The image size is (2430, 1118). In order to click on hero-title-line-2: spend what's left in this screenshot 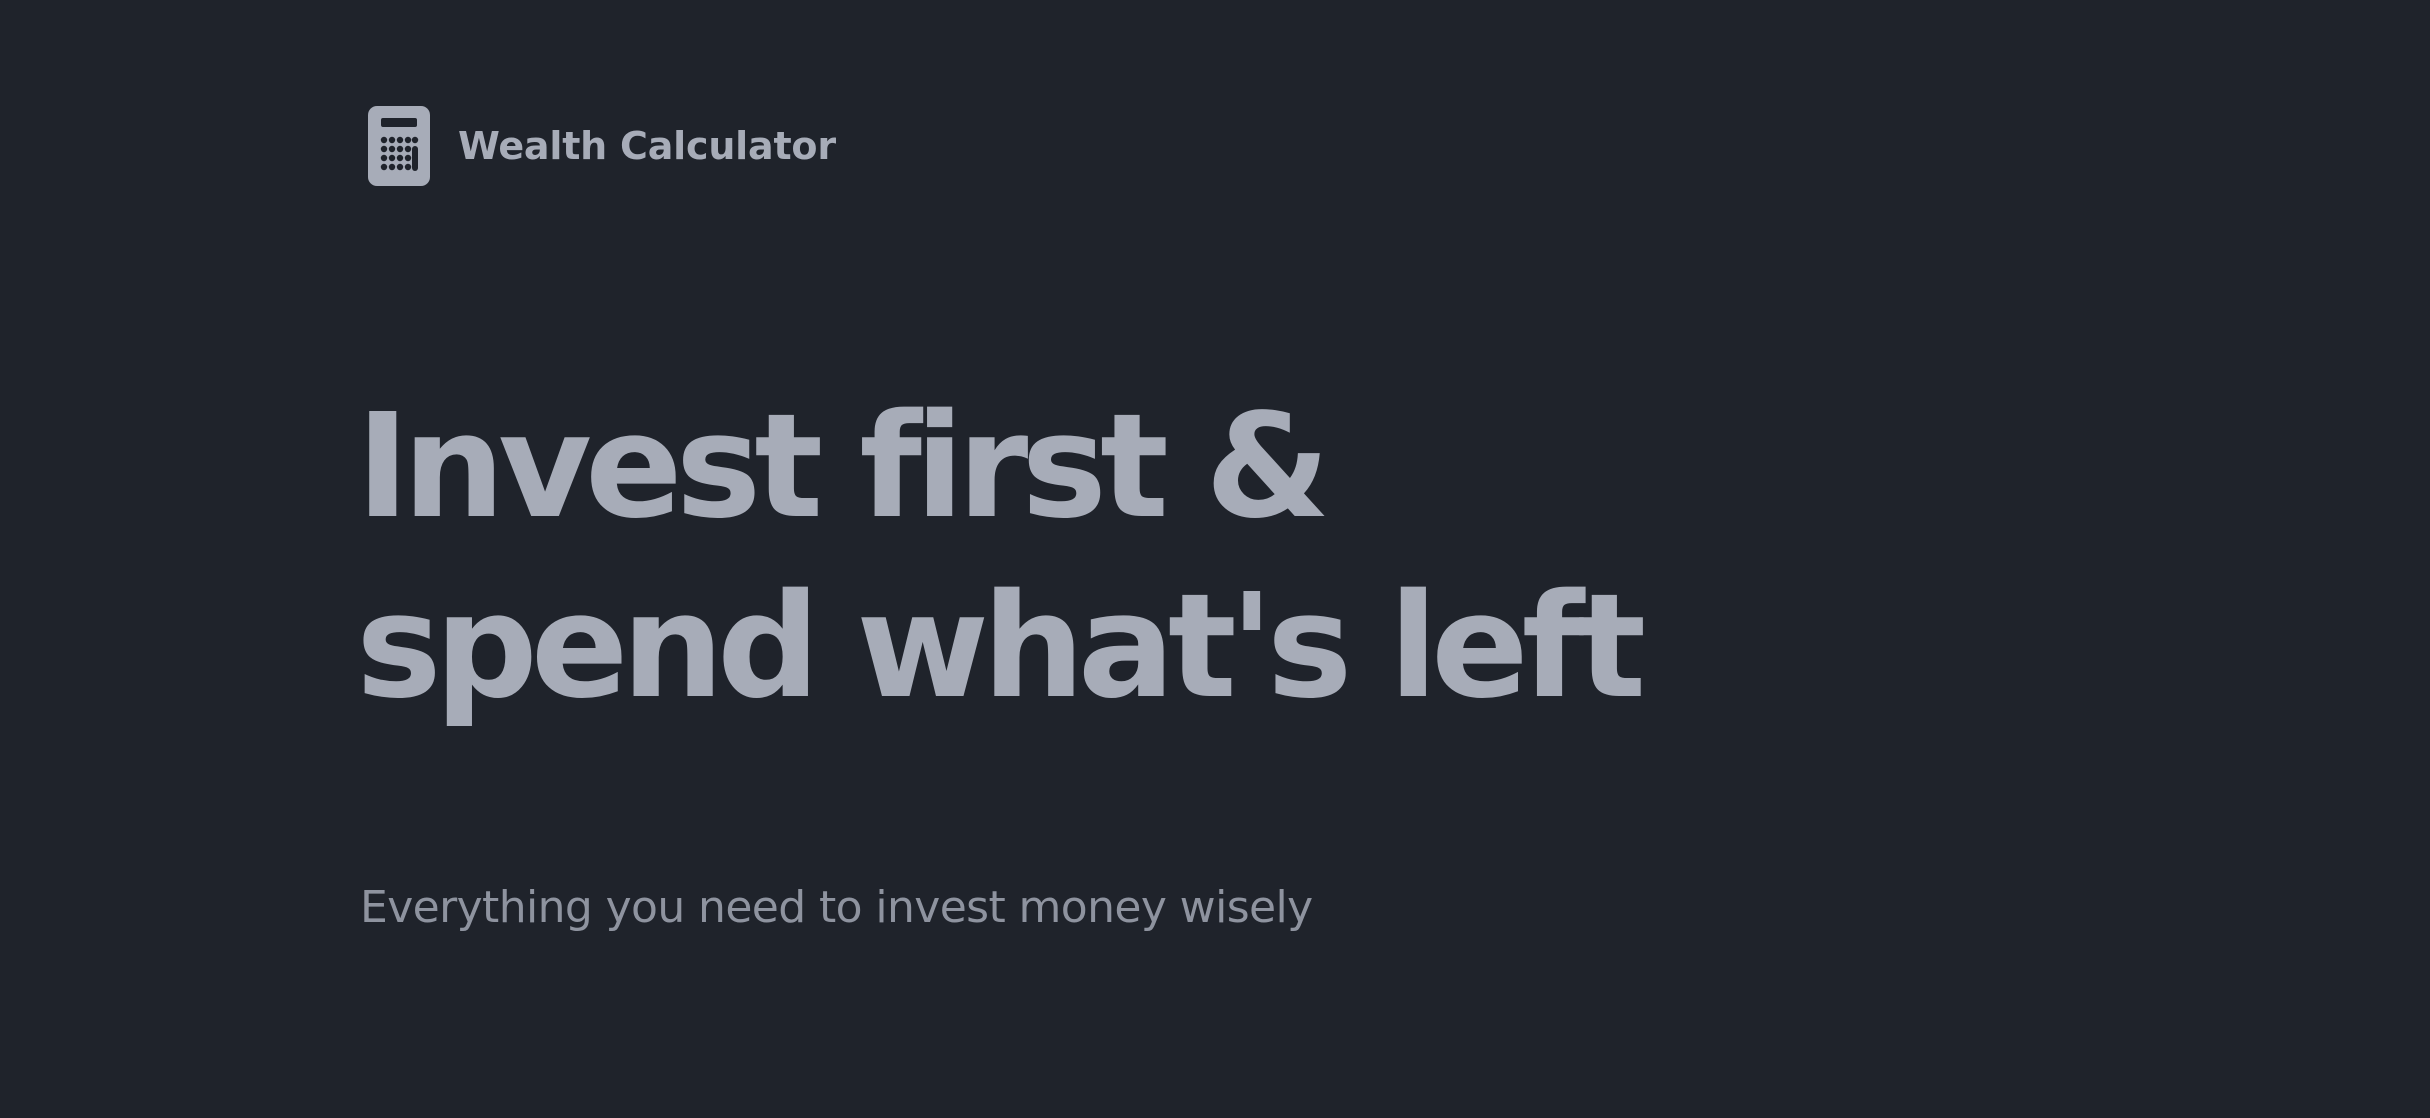, I will do `click(1001, 646)`.